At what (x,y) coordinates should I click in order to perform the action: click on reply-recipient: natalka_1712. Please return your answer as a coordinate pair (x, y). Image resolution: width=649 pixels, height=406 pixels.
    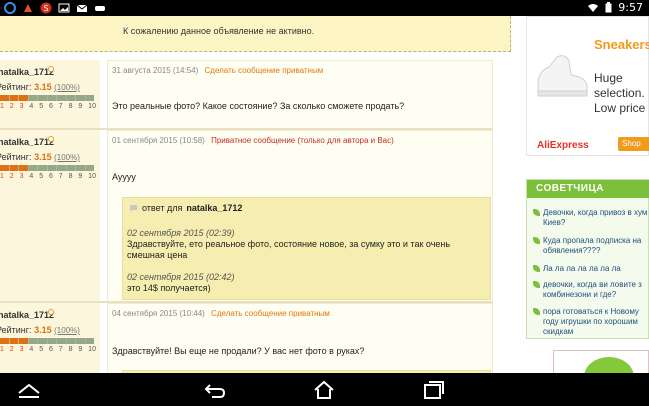
    Looking at the image, I should click on (214, 208).